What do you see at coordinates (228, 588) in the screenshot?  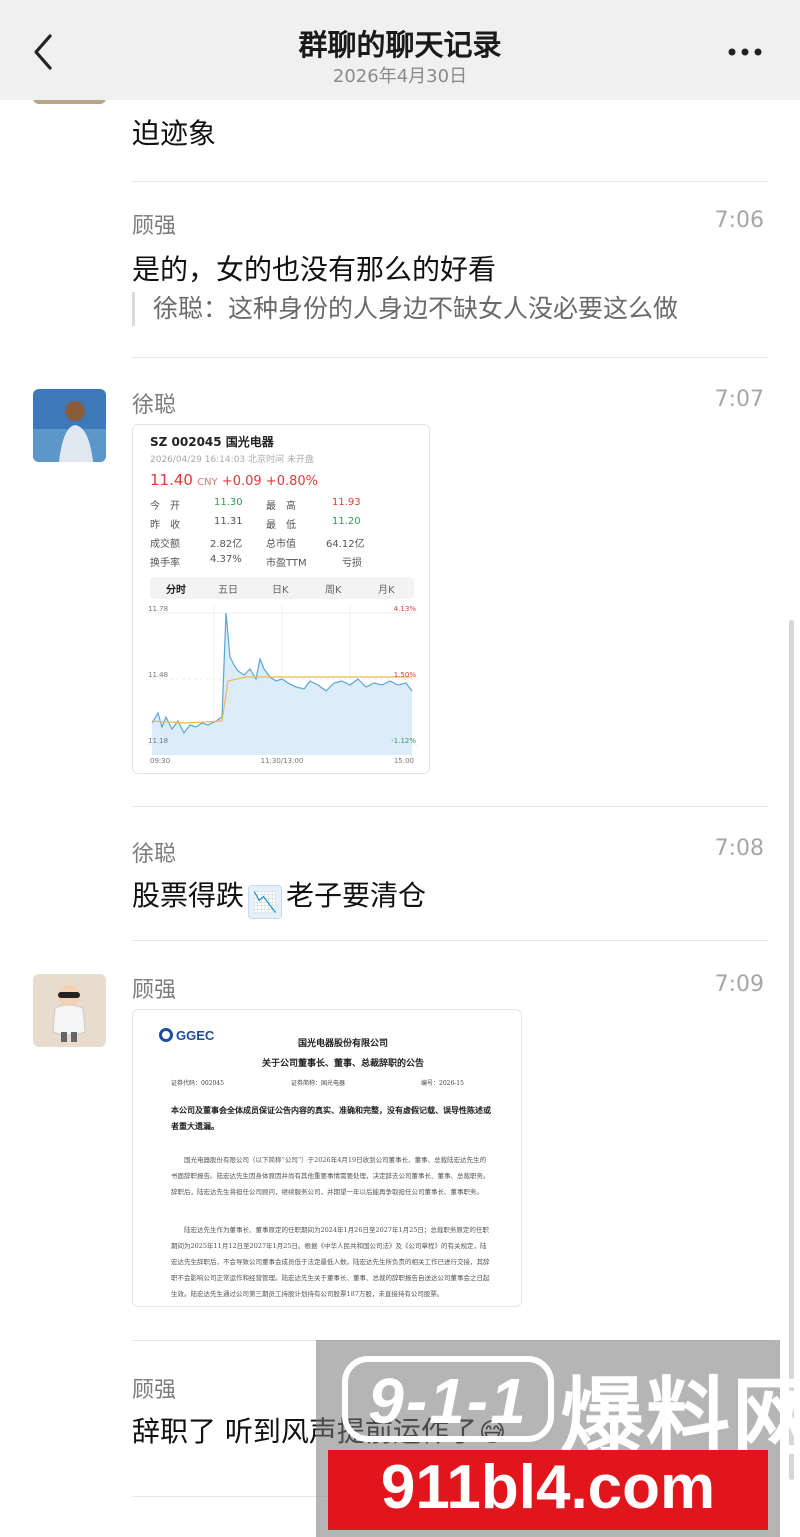 I see `tab-five-day: 五日` at bounding box center [228, 588].